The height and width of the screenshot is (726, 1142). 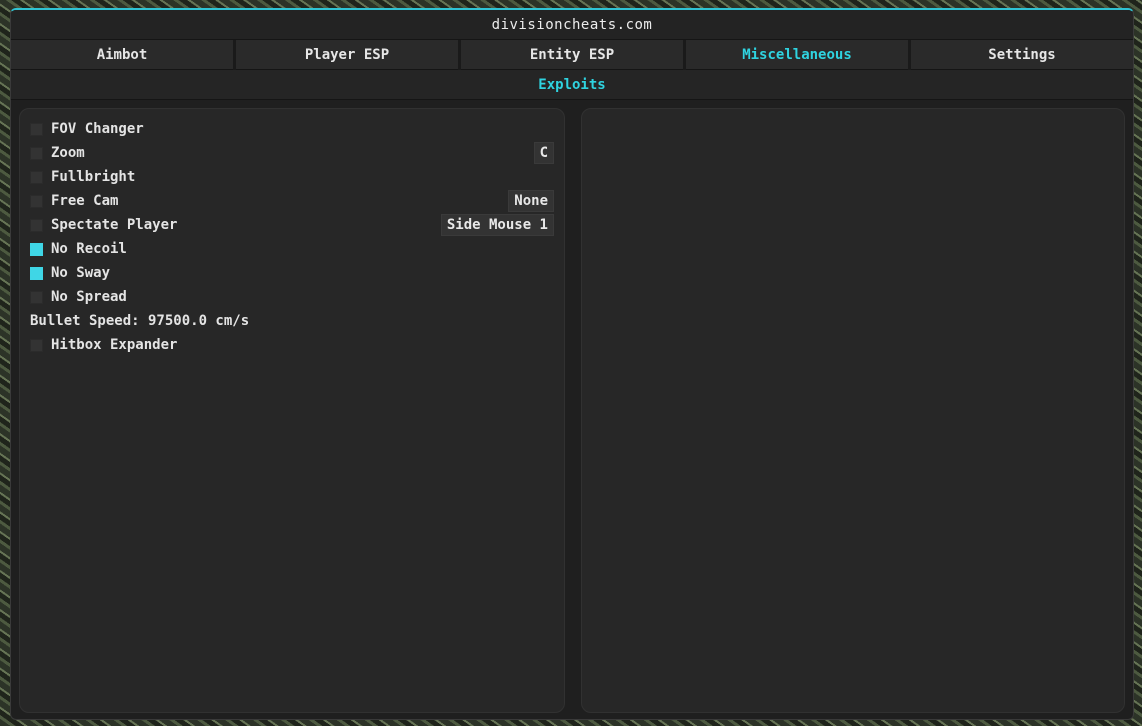 What do you see at coordinates (36, 345) in the screenshot?
I see `hitbox-expander-checkbox` at bounding box center [36, 345].